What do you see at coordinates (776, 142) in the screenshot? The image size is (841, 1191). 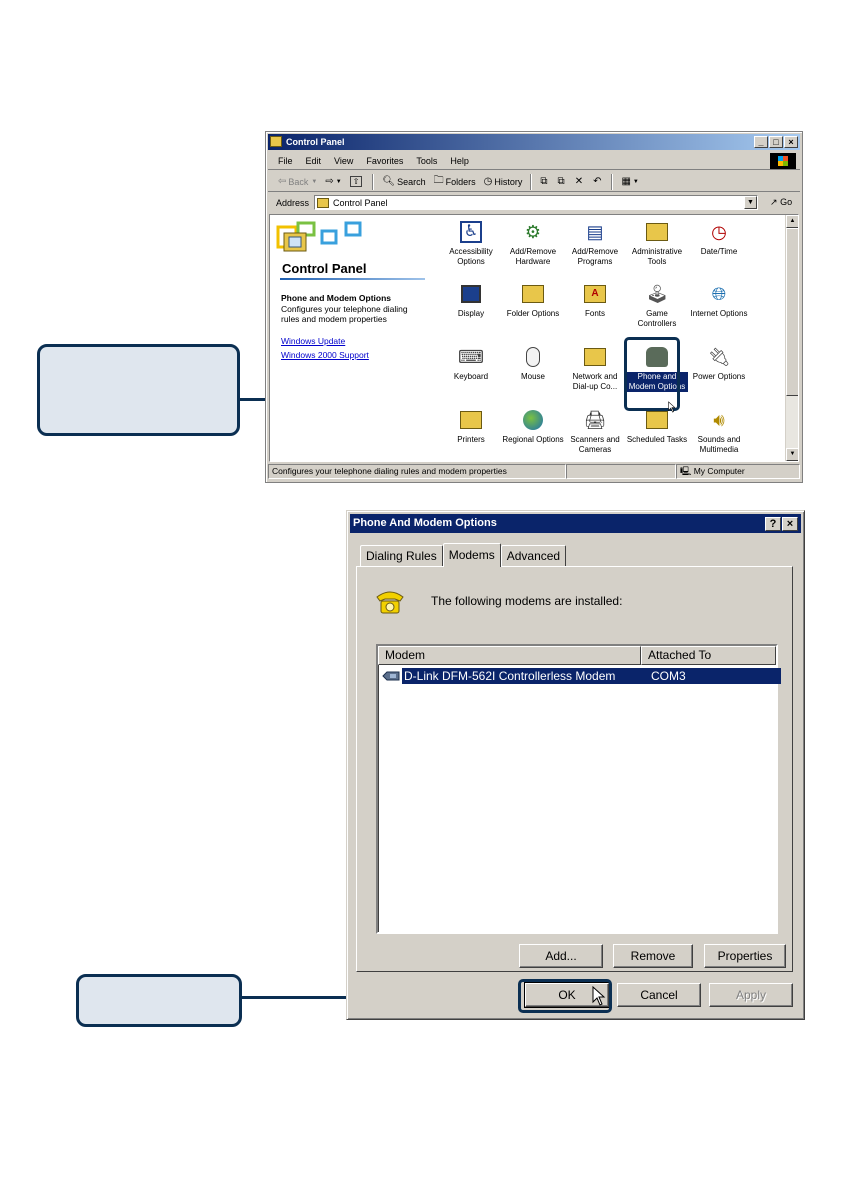 I see `maximize-button: □` at bounding box center [776, 142].